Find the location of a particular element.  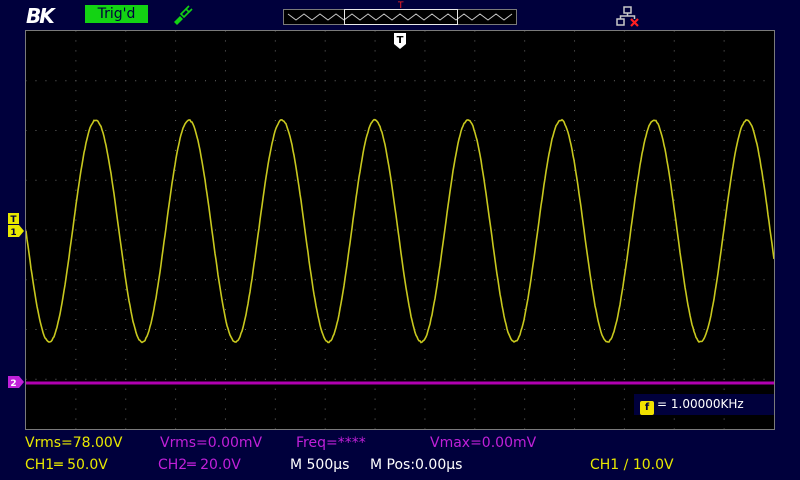

top-bar: BK Trig'd T is located at coordinates (400, 15).